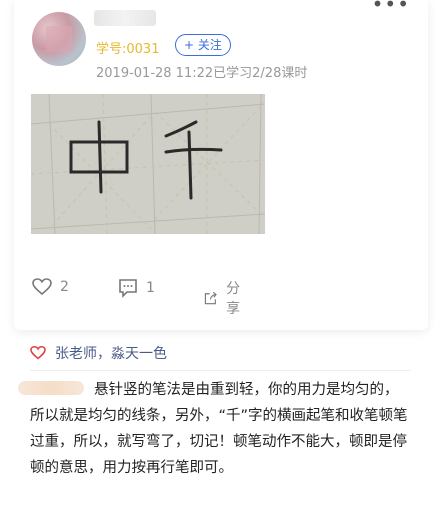 The width and height of the screenshot is (441, 509). What do you see at coordinates (59, 39) in the screenshot?
I see `avatar` at bounding box center [59, 39].